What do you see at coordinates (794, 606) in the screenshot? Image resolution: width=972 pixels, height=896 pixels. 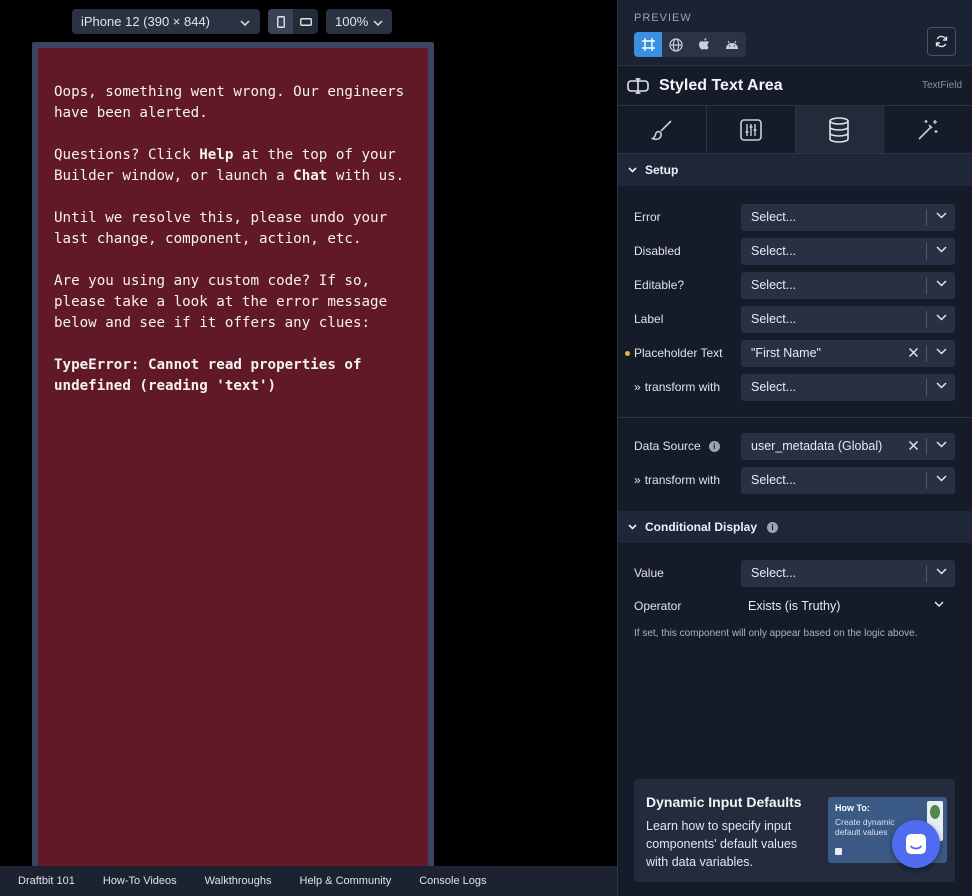 I see `select-value: Exists (is Truthy)` at bounding box center [794, 606].